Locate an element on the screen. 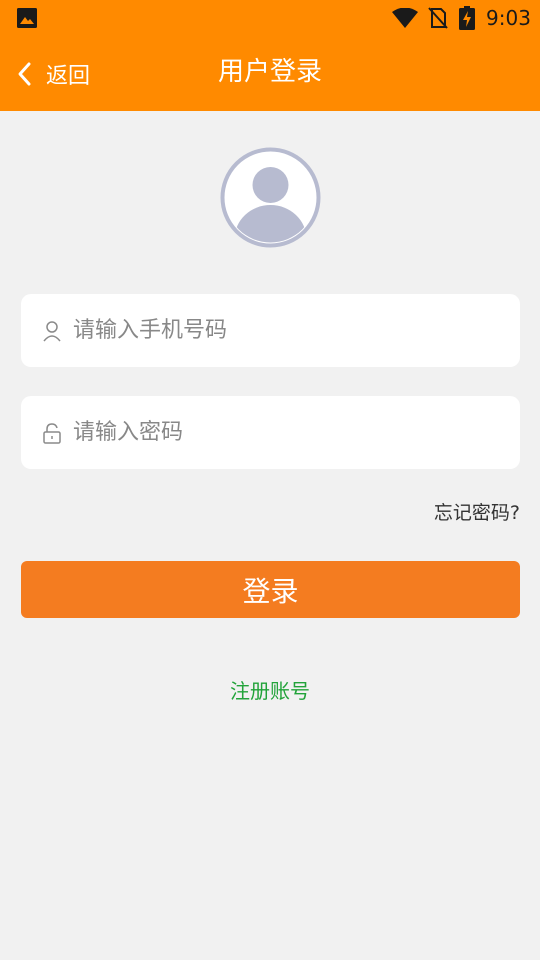 This screenshot has height=960, width=540. avatar-icon is located at coordinates (270, 197).